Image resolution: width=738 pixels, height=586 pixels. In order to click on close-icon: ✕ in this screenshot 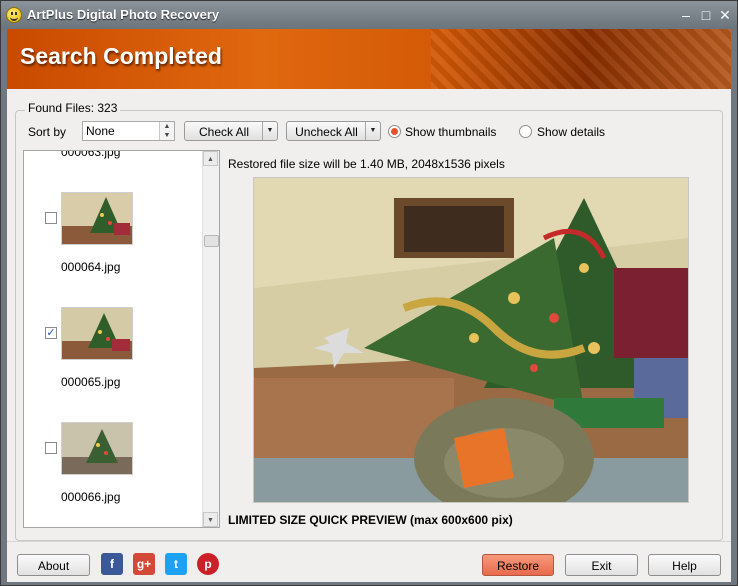, I will do `click(725, 15)`.